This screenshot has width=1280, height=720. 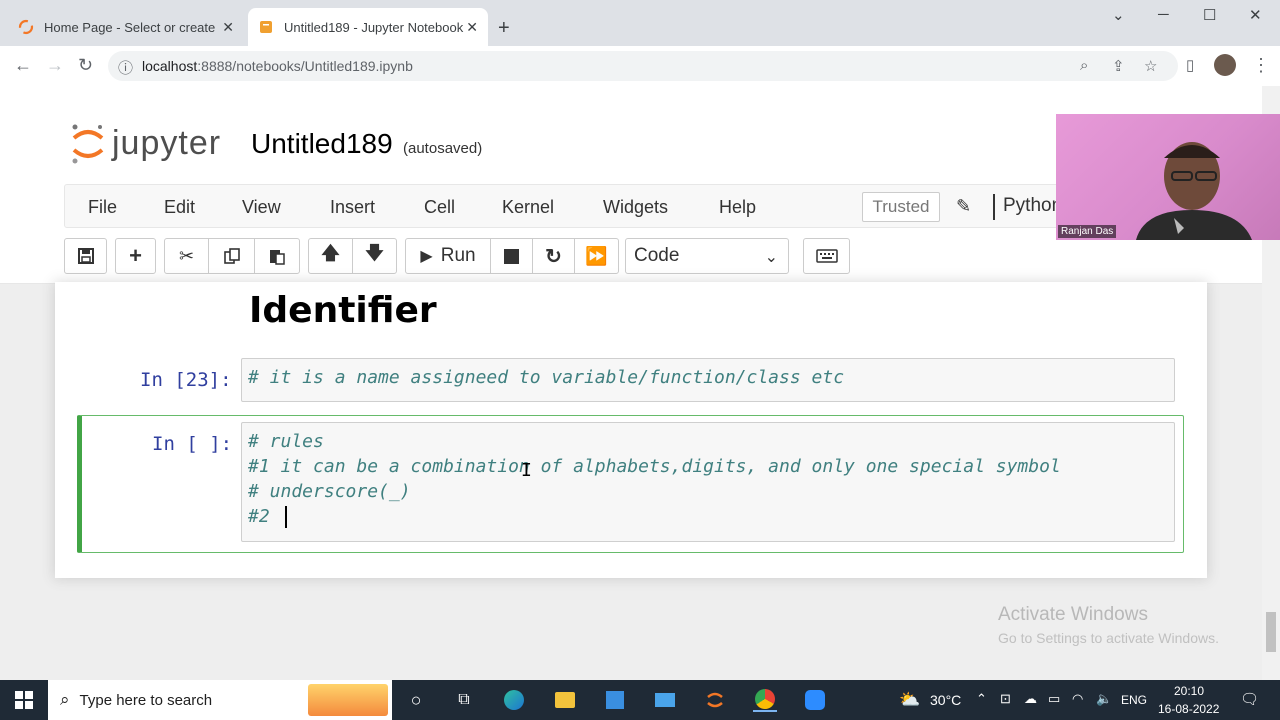 I want to click on code-line: # rules, so click(x=286, y=441).